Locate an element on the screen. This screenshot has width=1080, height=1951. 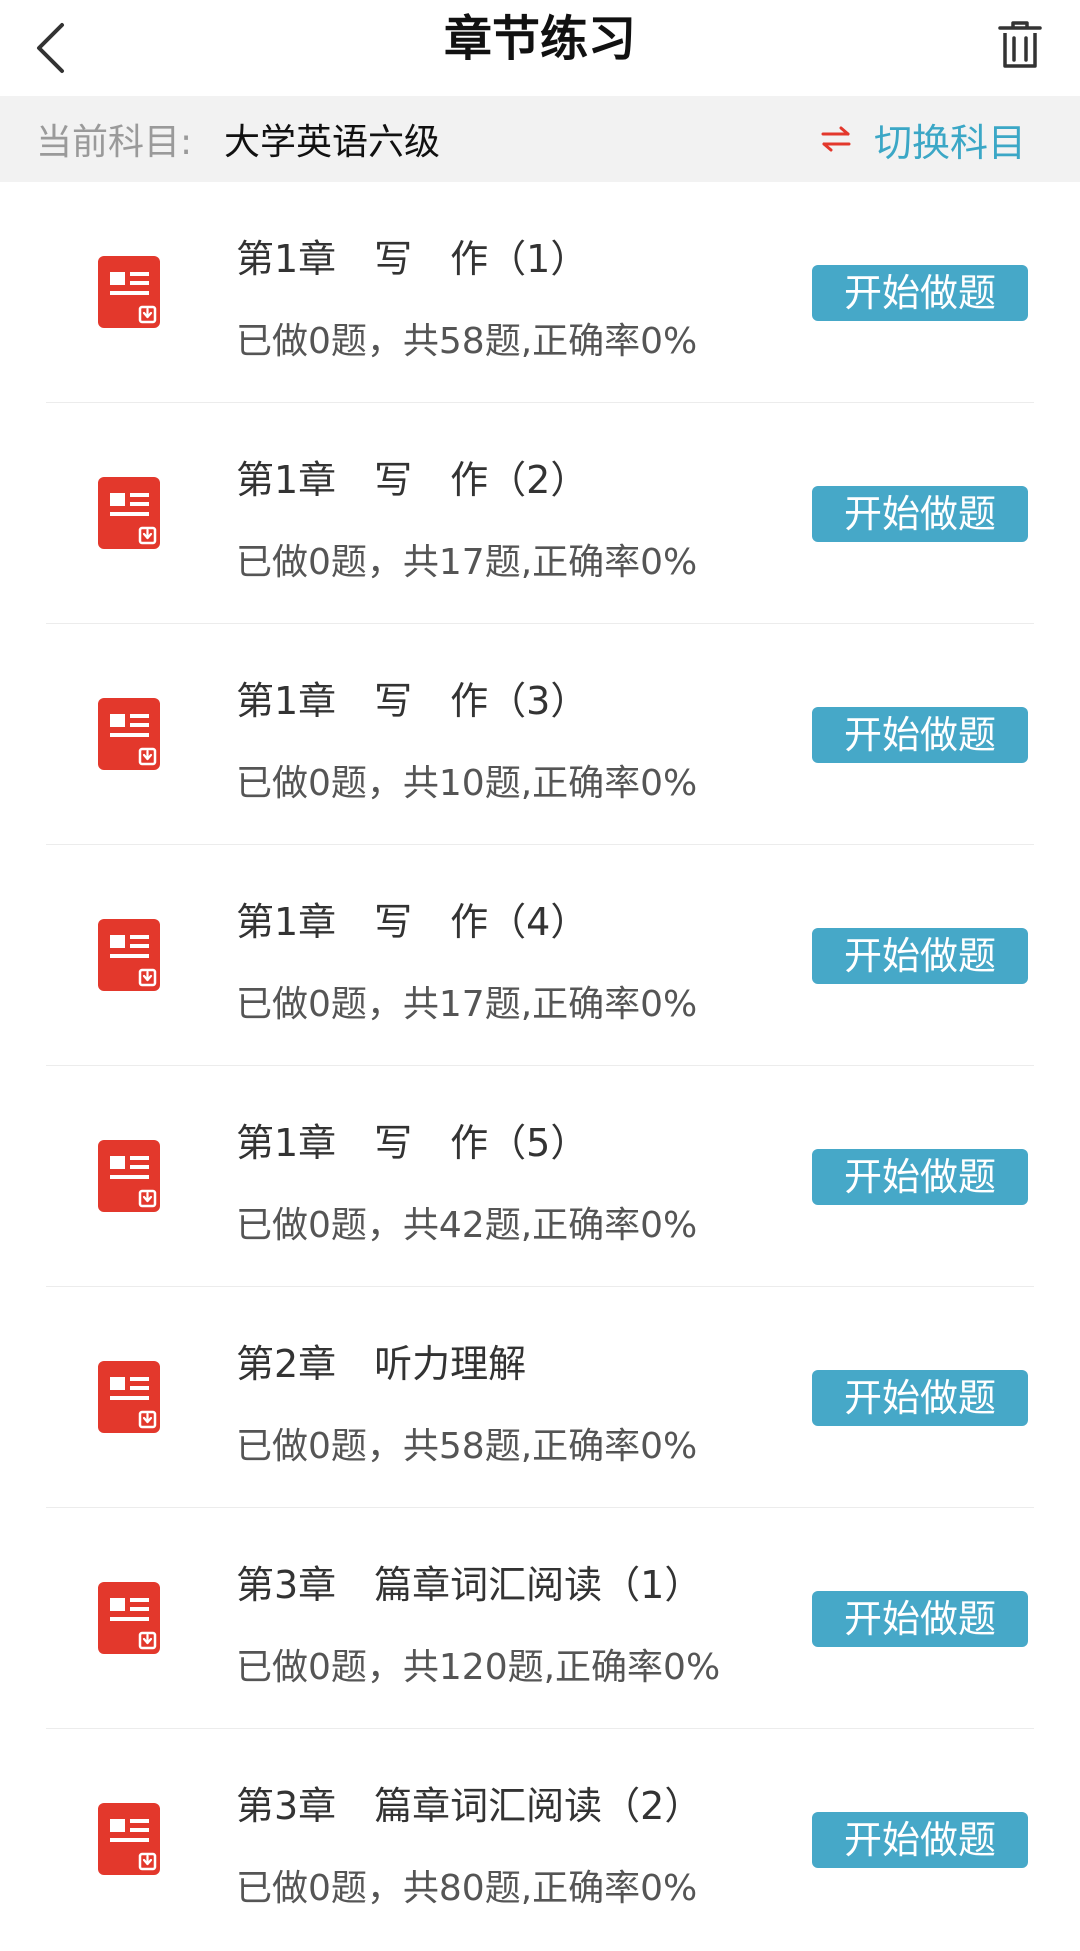
delete-button is located at coordinates (1020, 45).